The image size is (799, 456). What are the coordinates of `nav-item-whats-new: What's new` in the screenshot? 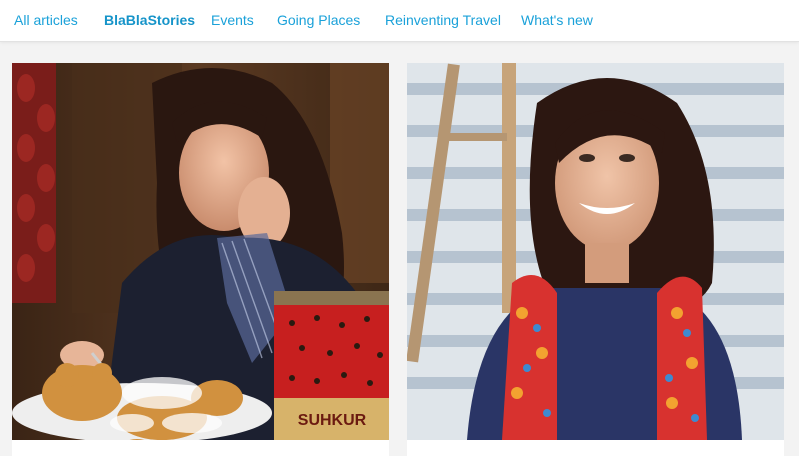 It's located at (557, 20).